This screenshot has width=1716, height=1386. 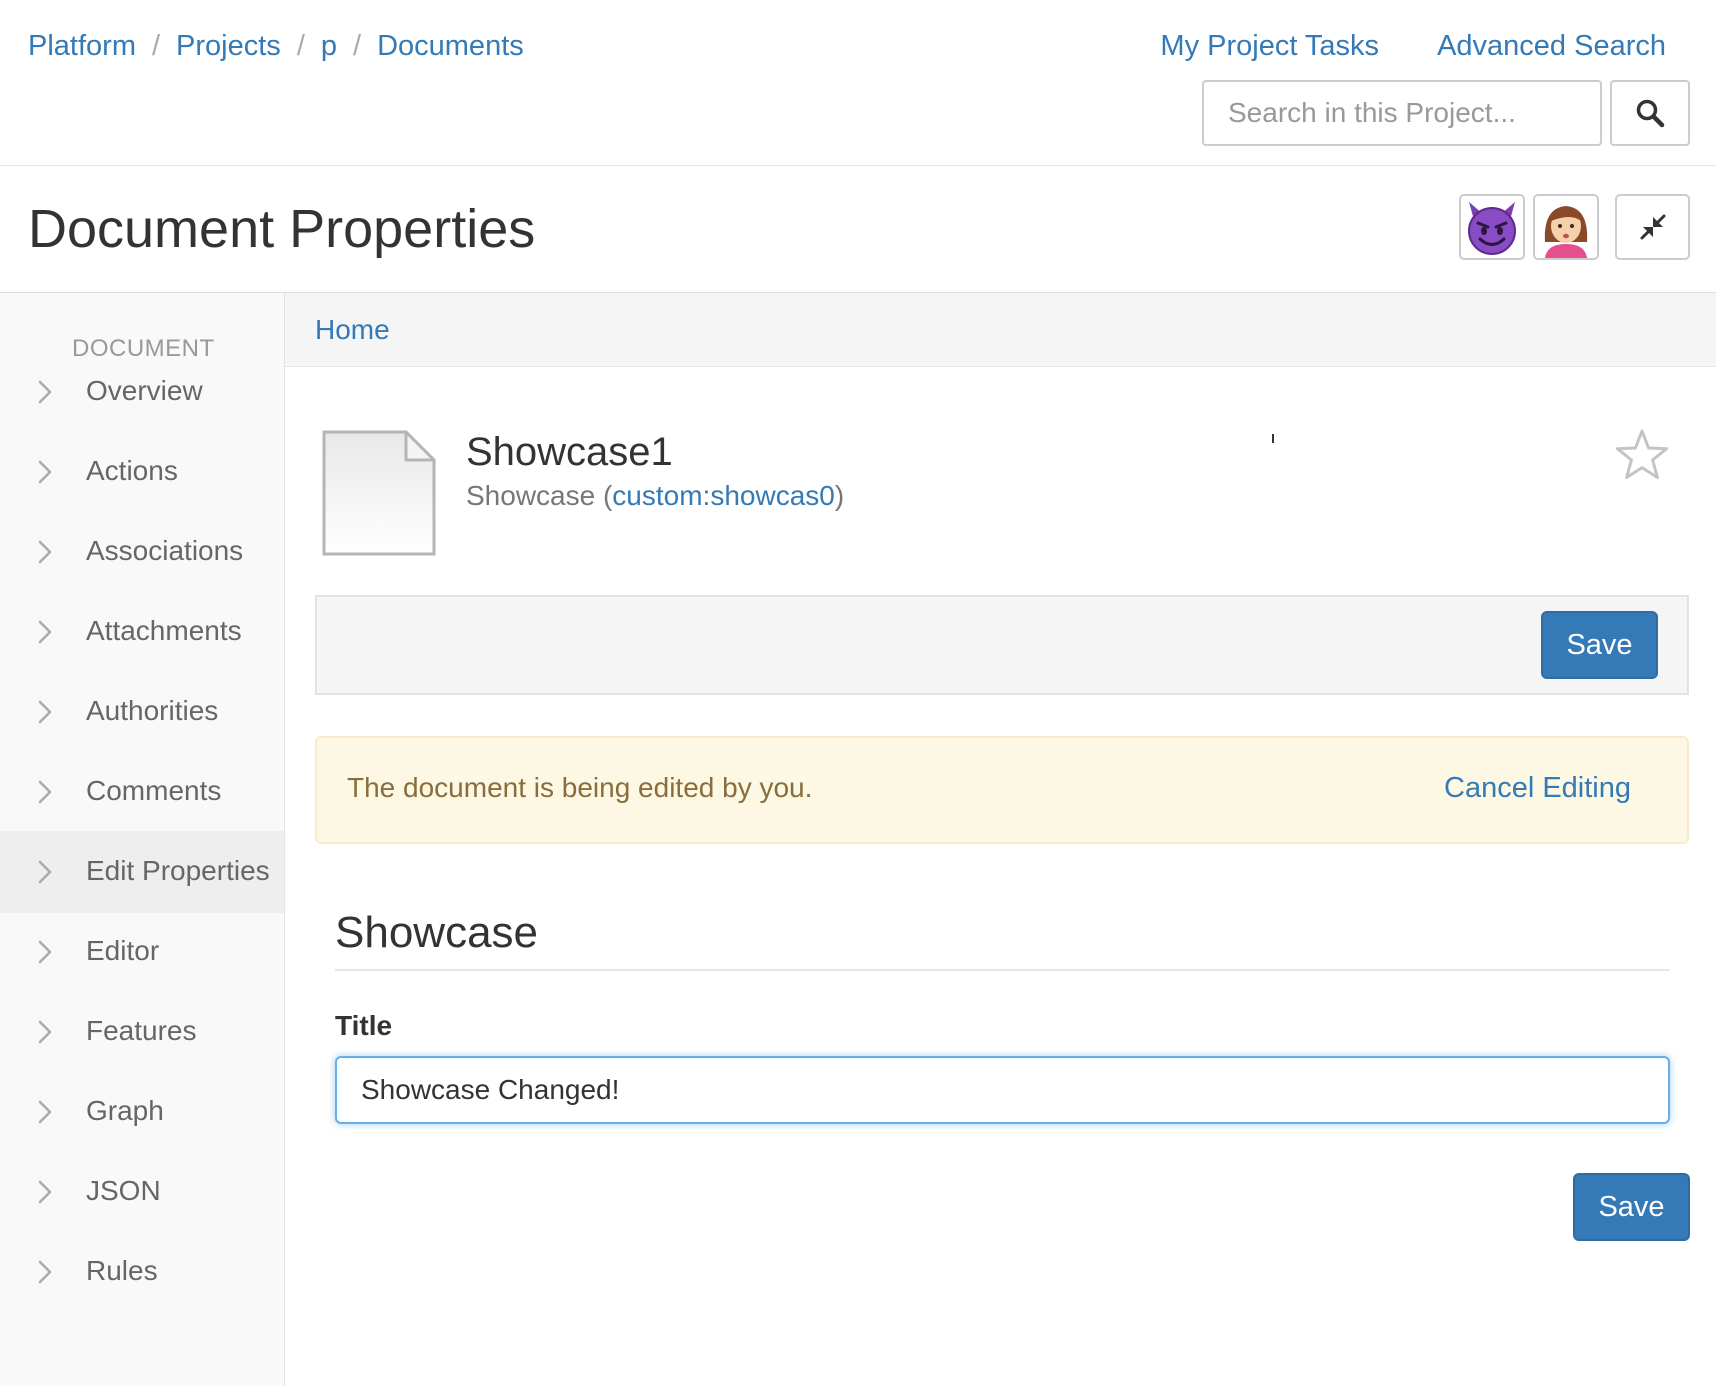 I want to click on stray-mark, so click(x=1273, y=438).